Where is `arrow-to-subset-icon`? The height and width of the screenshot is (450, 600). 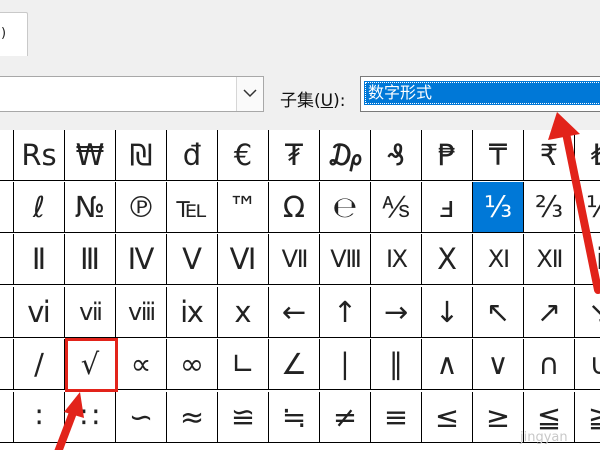 arrow-to-subset-icon is located at coordinates (574, 203).